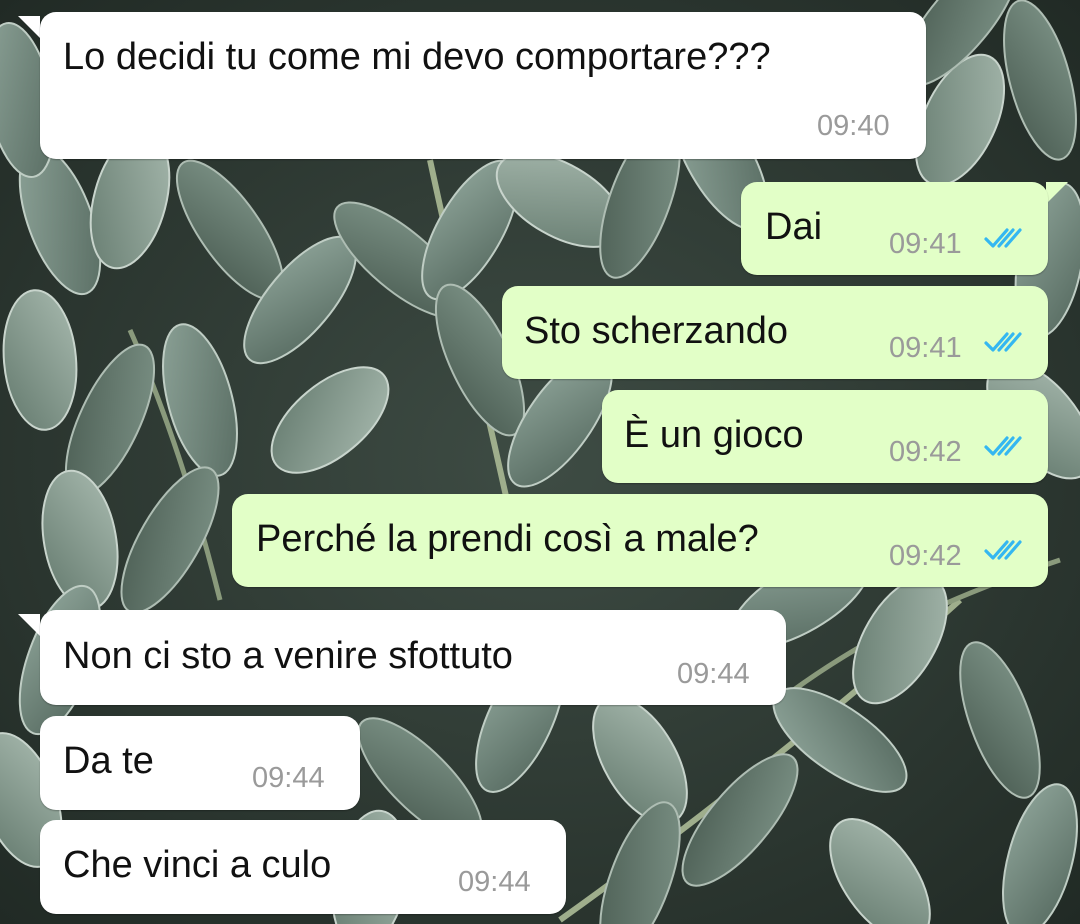 Image resolution: width=1080 pixels, height=924 pixels. What do you see at coordinates (108, 761) in the screenshot?
I see `message-text: Da te` at bounding box center [108, 761].